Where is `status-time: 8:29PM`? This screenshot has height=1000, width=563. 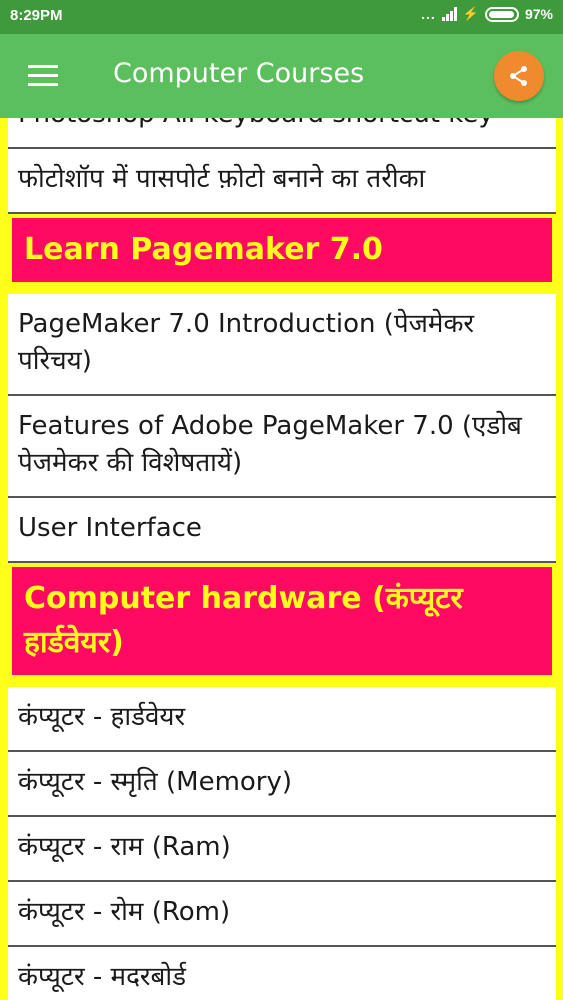 status-time: 8:29PM is located at coordinates (36, 15).